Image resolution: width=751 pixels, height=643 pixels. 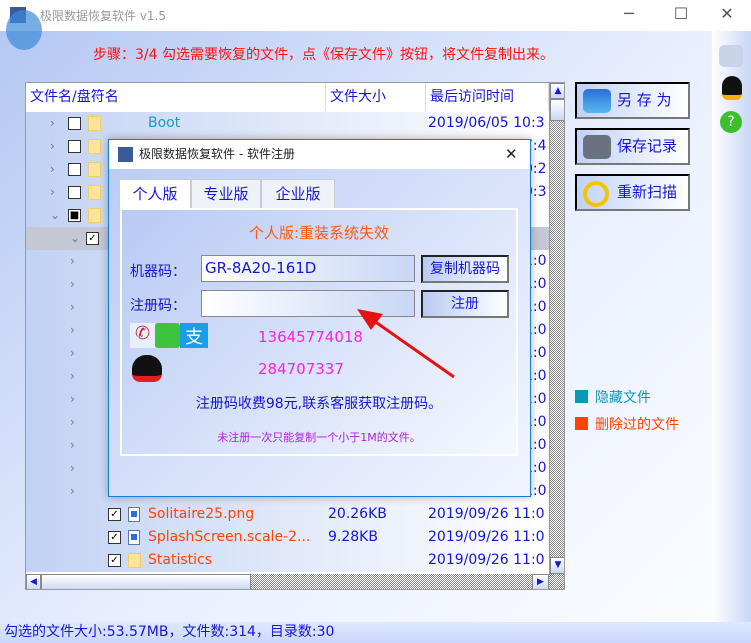 What do you see at coordinates (319, 233) in the screenshot?
I see `edition-note: 个人版:重装系统失效` at bounding box center [319, 233].